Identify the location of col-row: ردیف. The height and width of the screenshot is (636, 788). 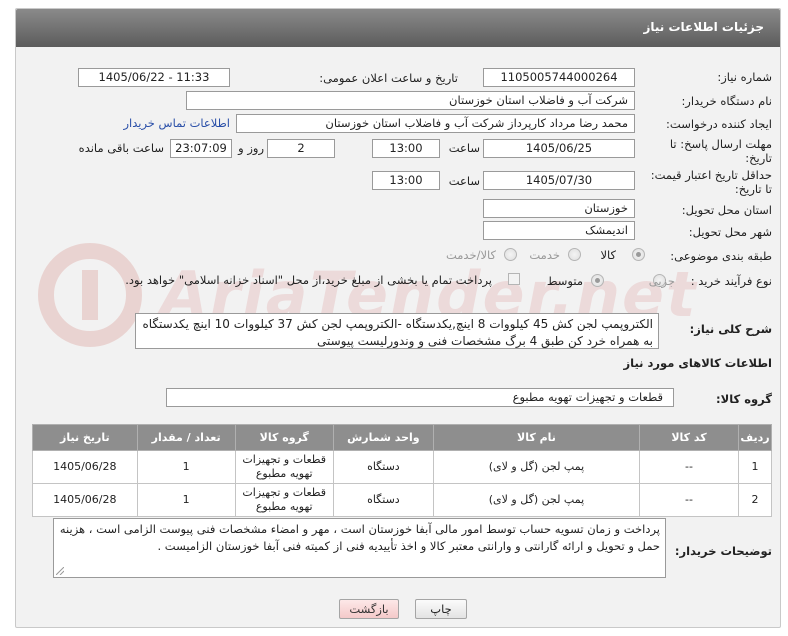
(755, 437).